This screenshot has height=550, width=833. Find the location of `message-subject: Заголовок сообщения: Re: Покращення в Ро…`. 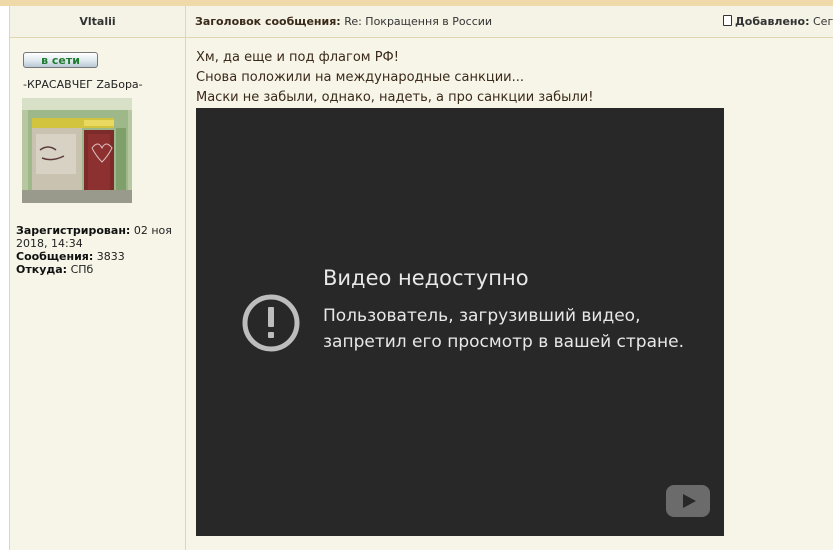

message-subject: Заголовок сообщения: Re: Покращення в Ро… is located at coordinates (343, 21).